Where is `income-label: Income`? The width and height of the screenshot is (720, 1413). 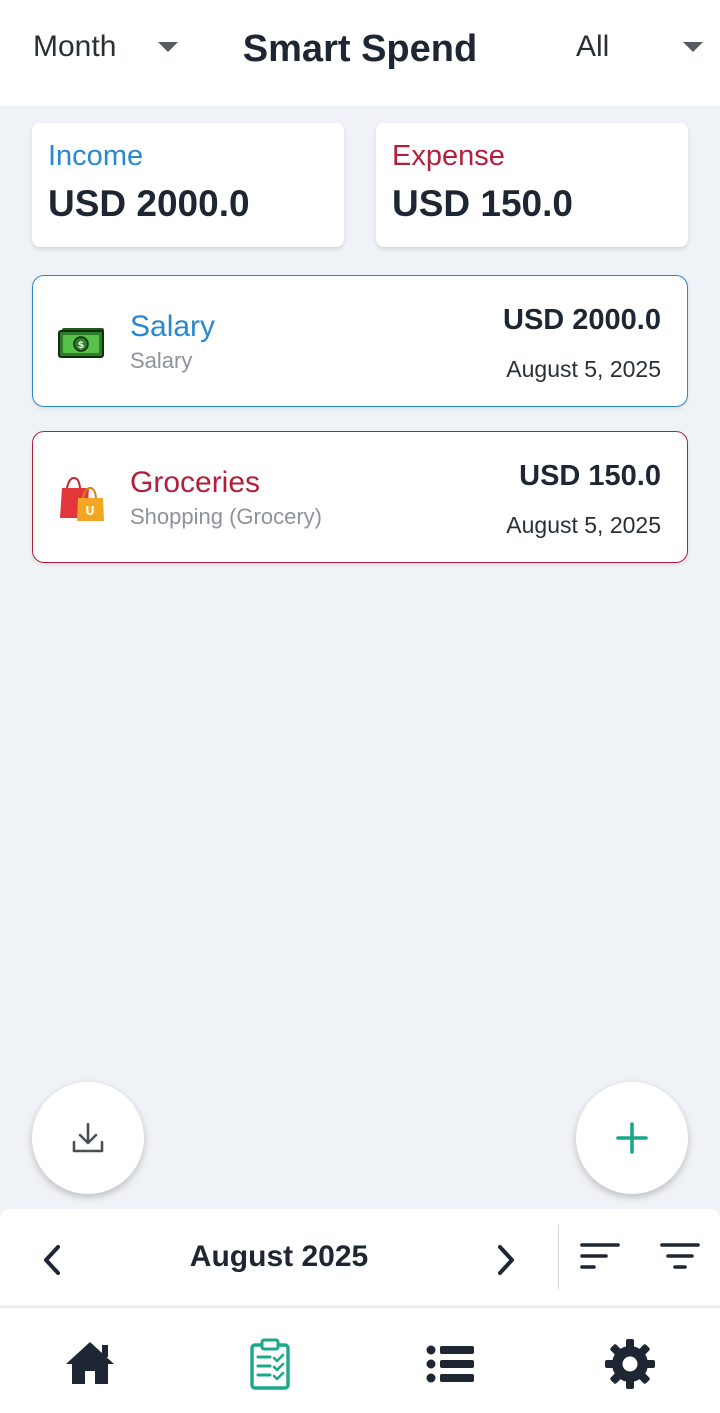 income-label: Income is located at coordinates (96, 156).